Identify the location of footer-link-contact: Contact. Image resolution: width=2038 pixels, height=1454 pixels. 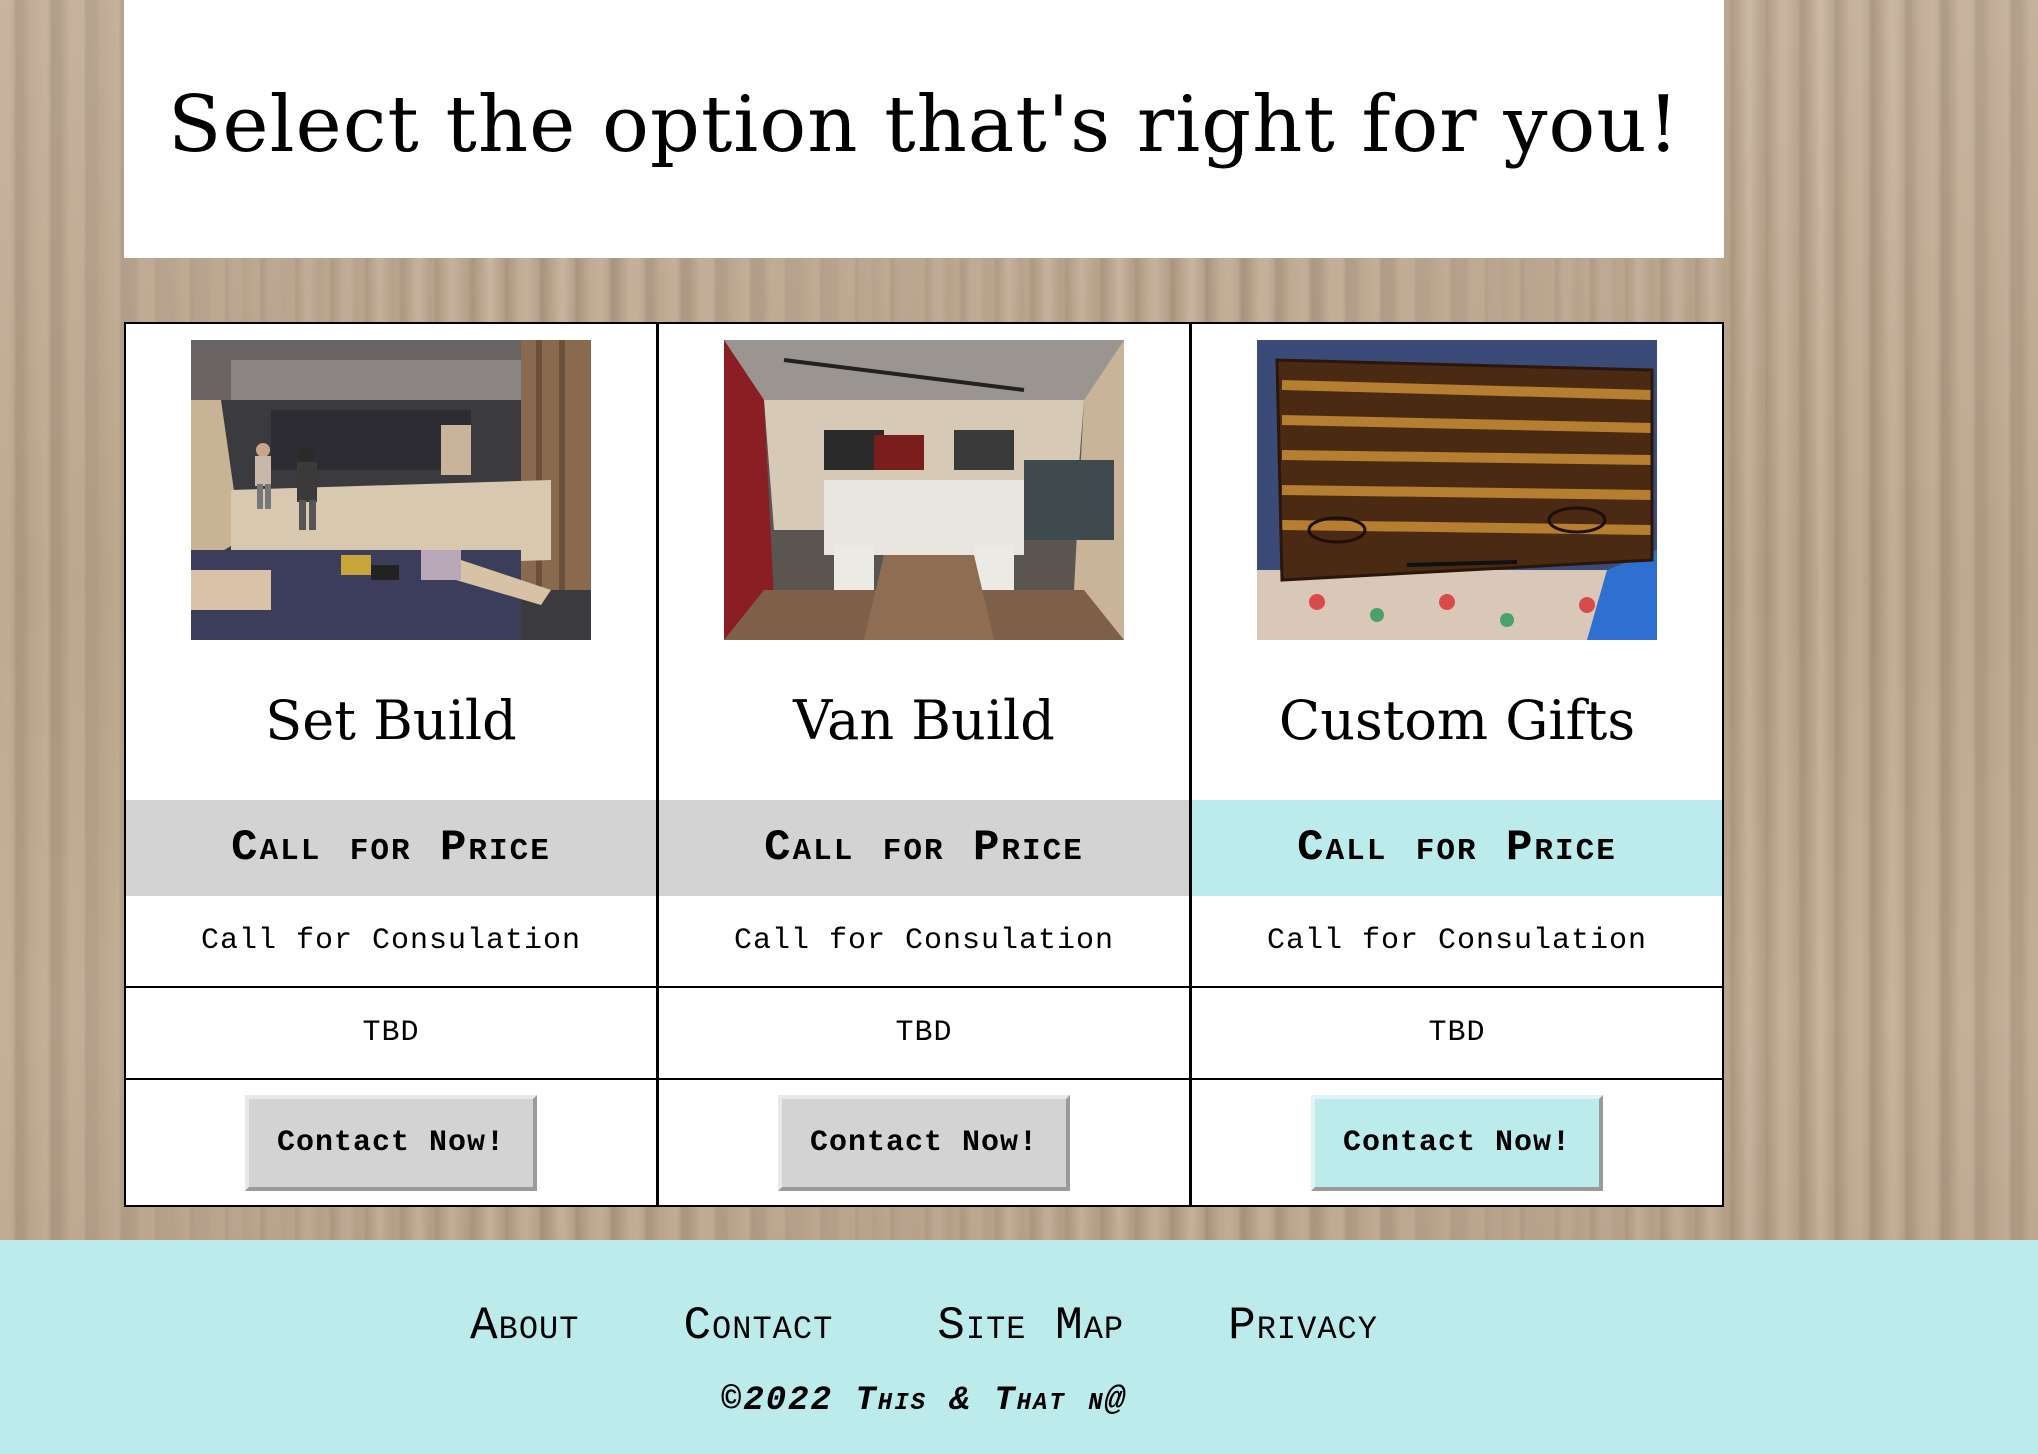
(758, 1326).